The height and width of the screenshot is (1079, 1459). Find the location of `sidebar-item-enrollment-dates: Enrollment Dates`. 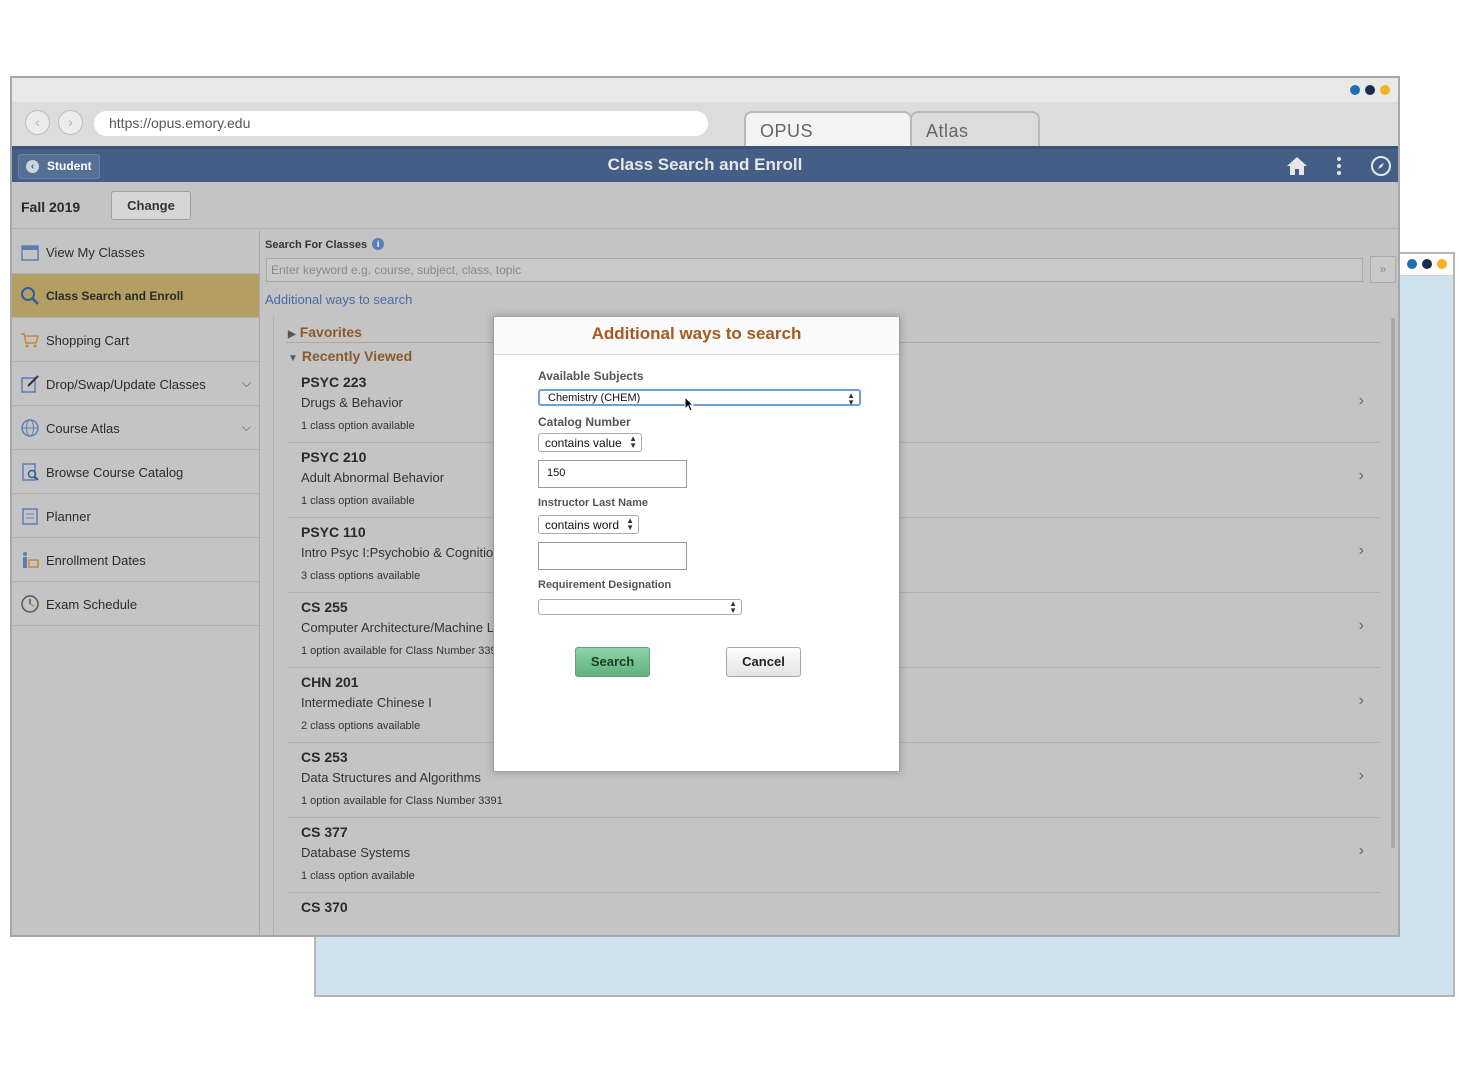

sidebar-item-enrollment-dates: Enrollment Dates is located at coordinates (135, 560).